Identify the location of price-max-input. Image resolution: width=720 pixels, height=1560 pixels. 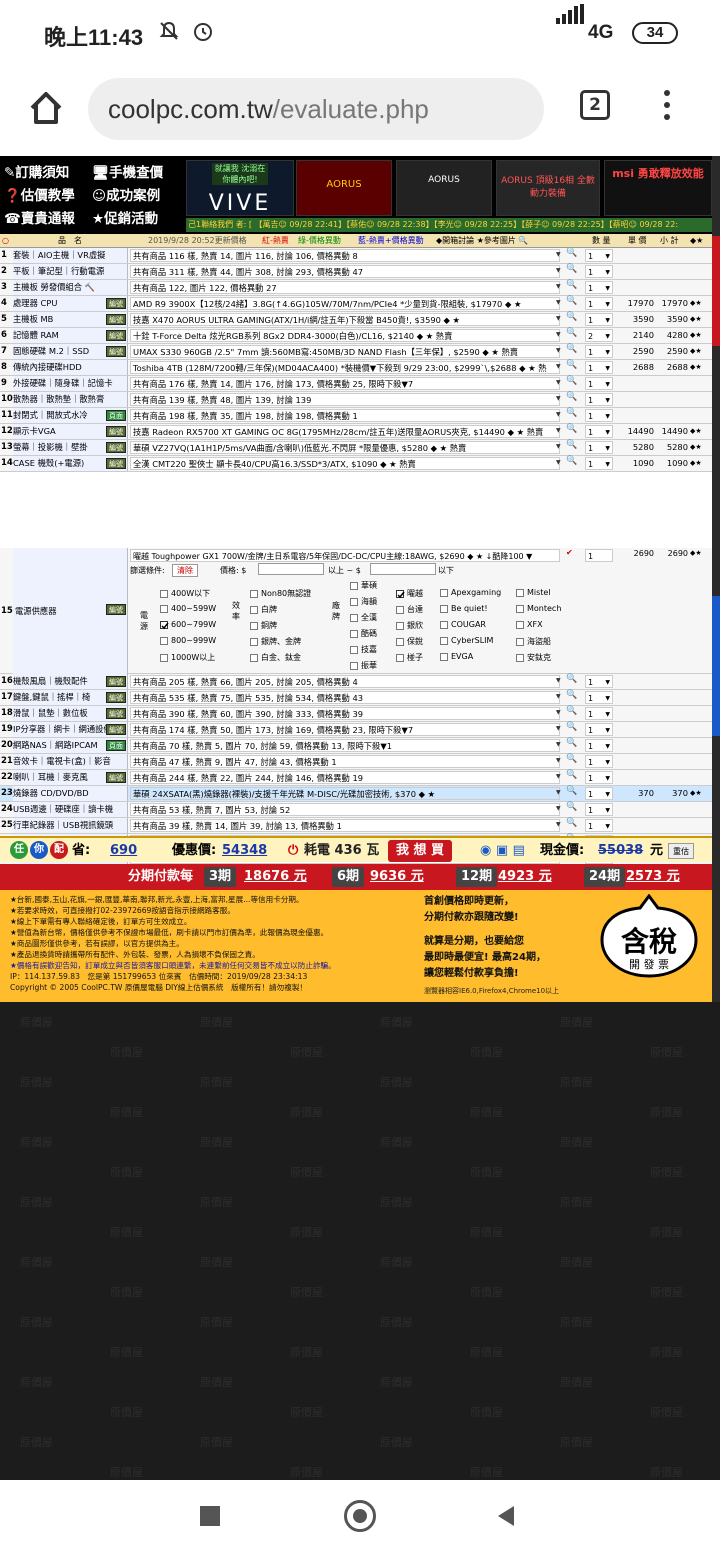
(403, 569).